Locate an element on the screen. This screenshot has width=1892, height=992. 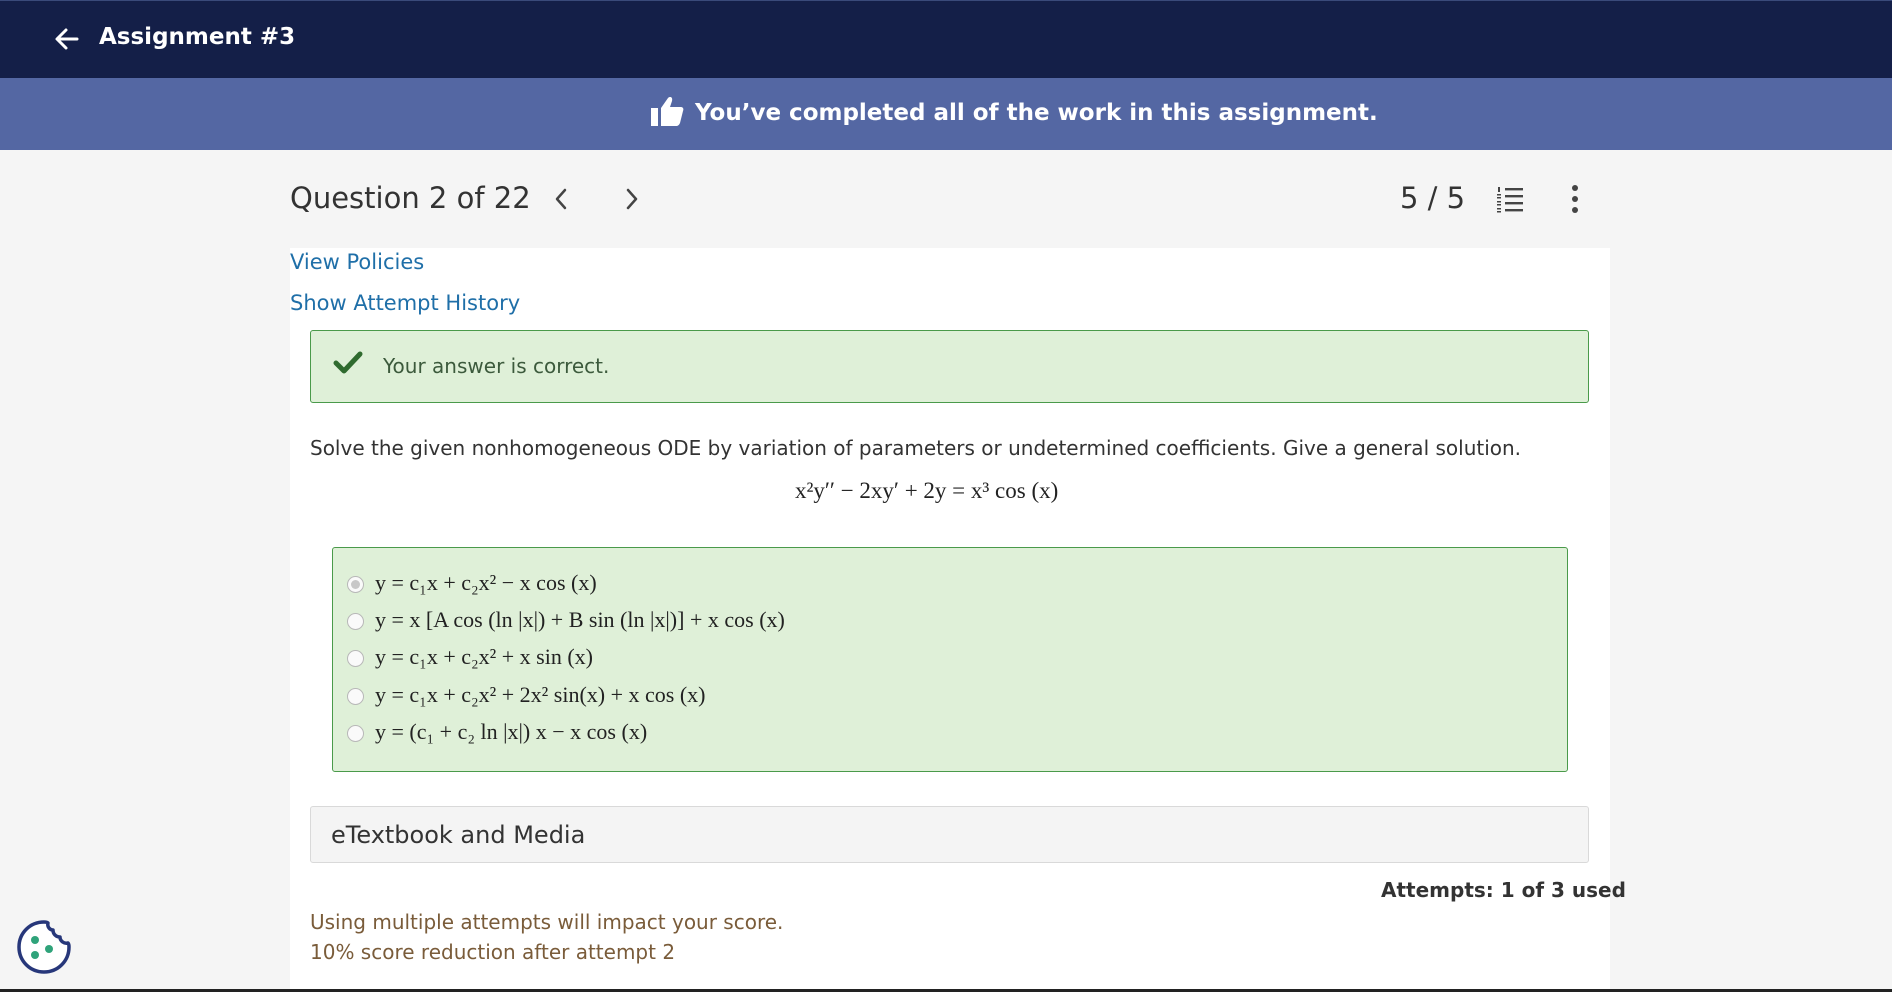
question-title: Question 2 of 22 is located at coordinates (410, 198).